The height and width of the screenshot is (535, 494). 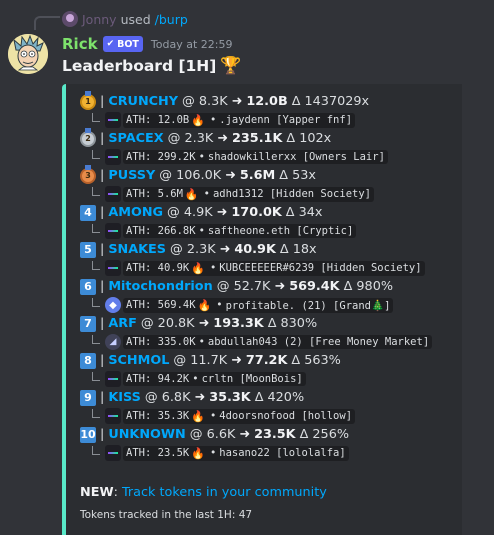 What do you see at coordinates (330, 101) in the screenshot?
I see `entry-delta: Δ 1437029x` at bounding box center [330, 101].